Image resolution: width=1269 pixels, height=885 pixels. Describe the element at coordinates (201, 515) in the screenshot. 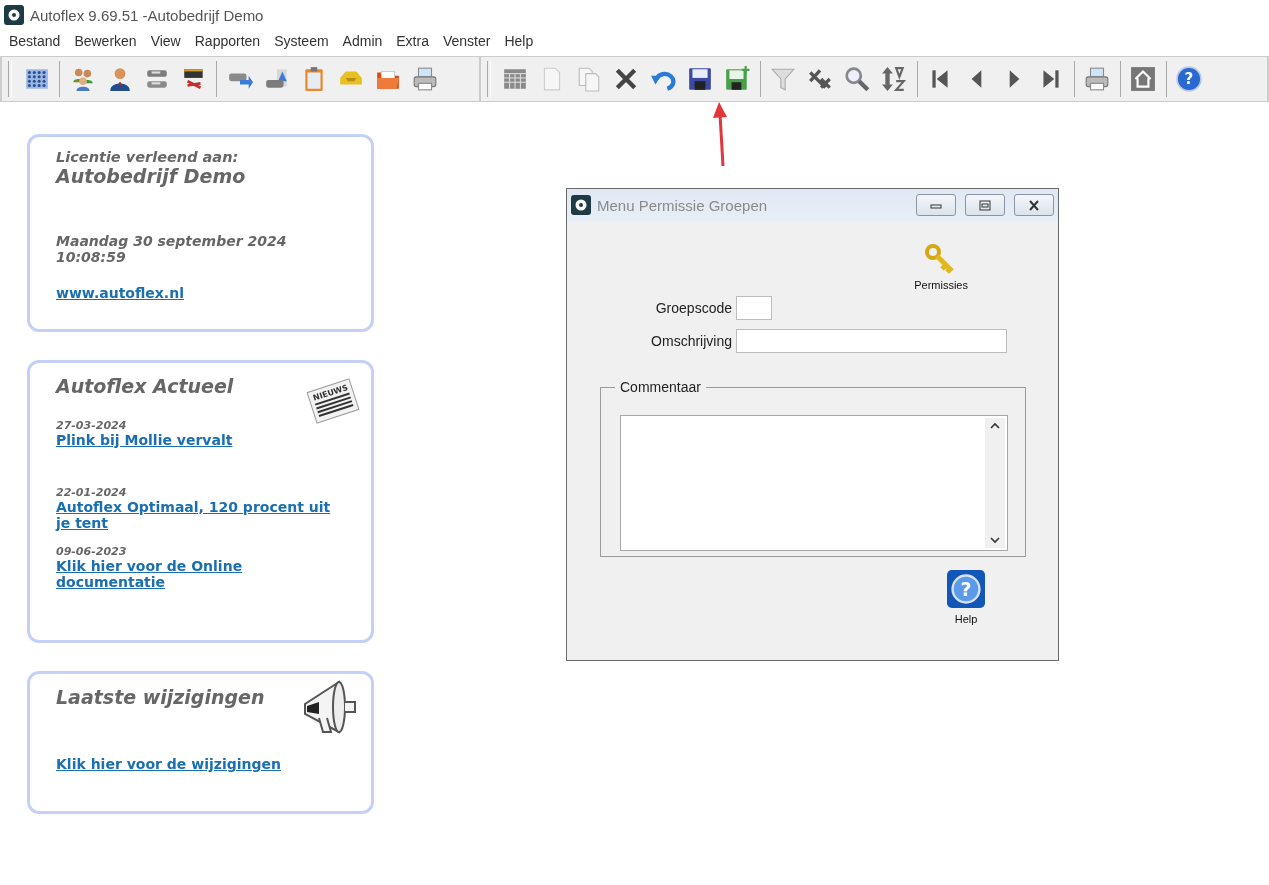

I see `news-link: Autoflex Optimaal, 120 procent uit je tent` at that location.